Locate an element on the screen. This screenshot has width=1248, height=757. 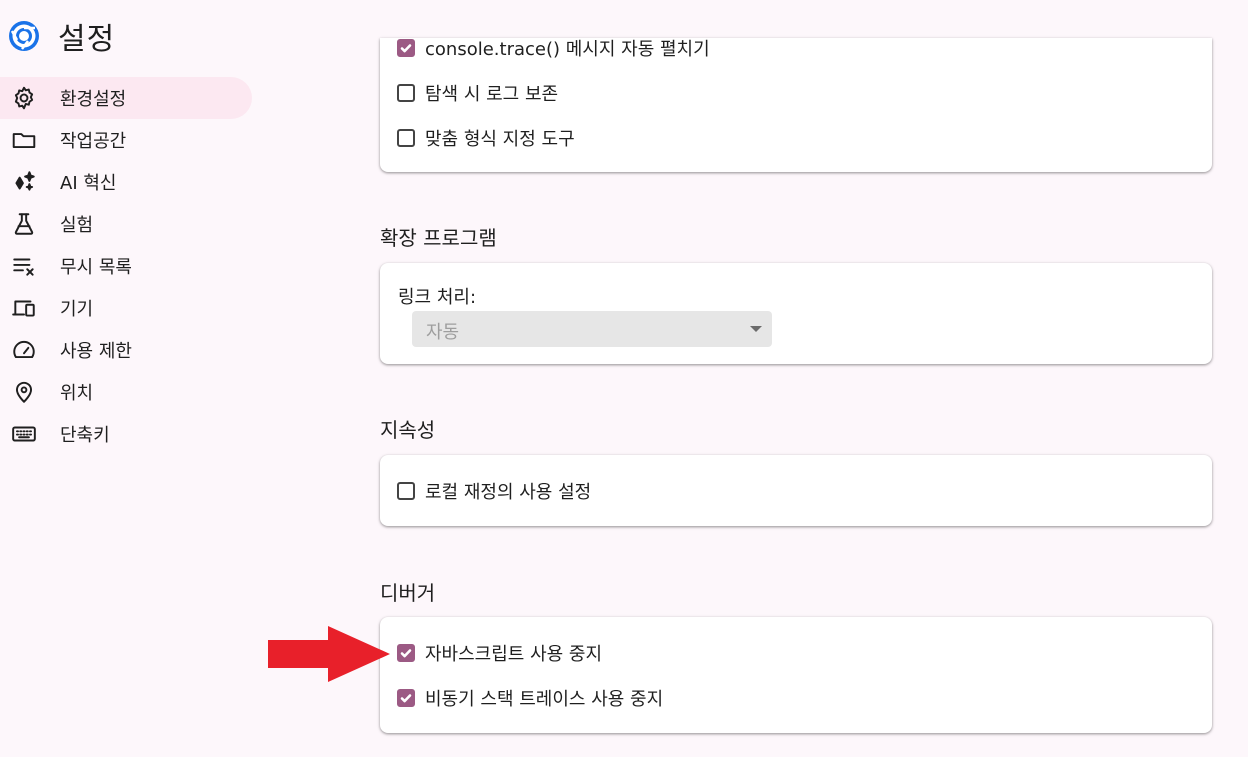
setting-label: 탐색 시 로그 보존 is located at coordinates (492, 94).